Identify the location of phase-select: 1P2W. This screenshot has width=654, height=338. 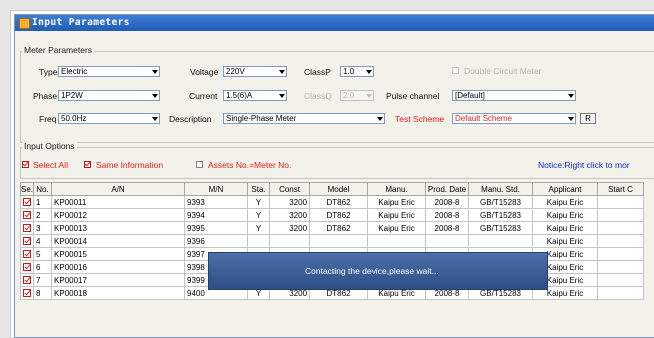
(109, 95).